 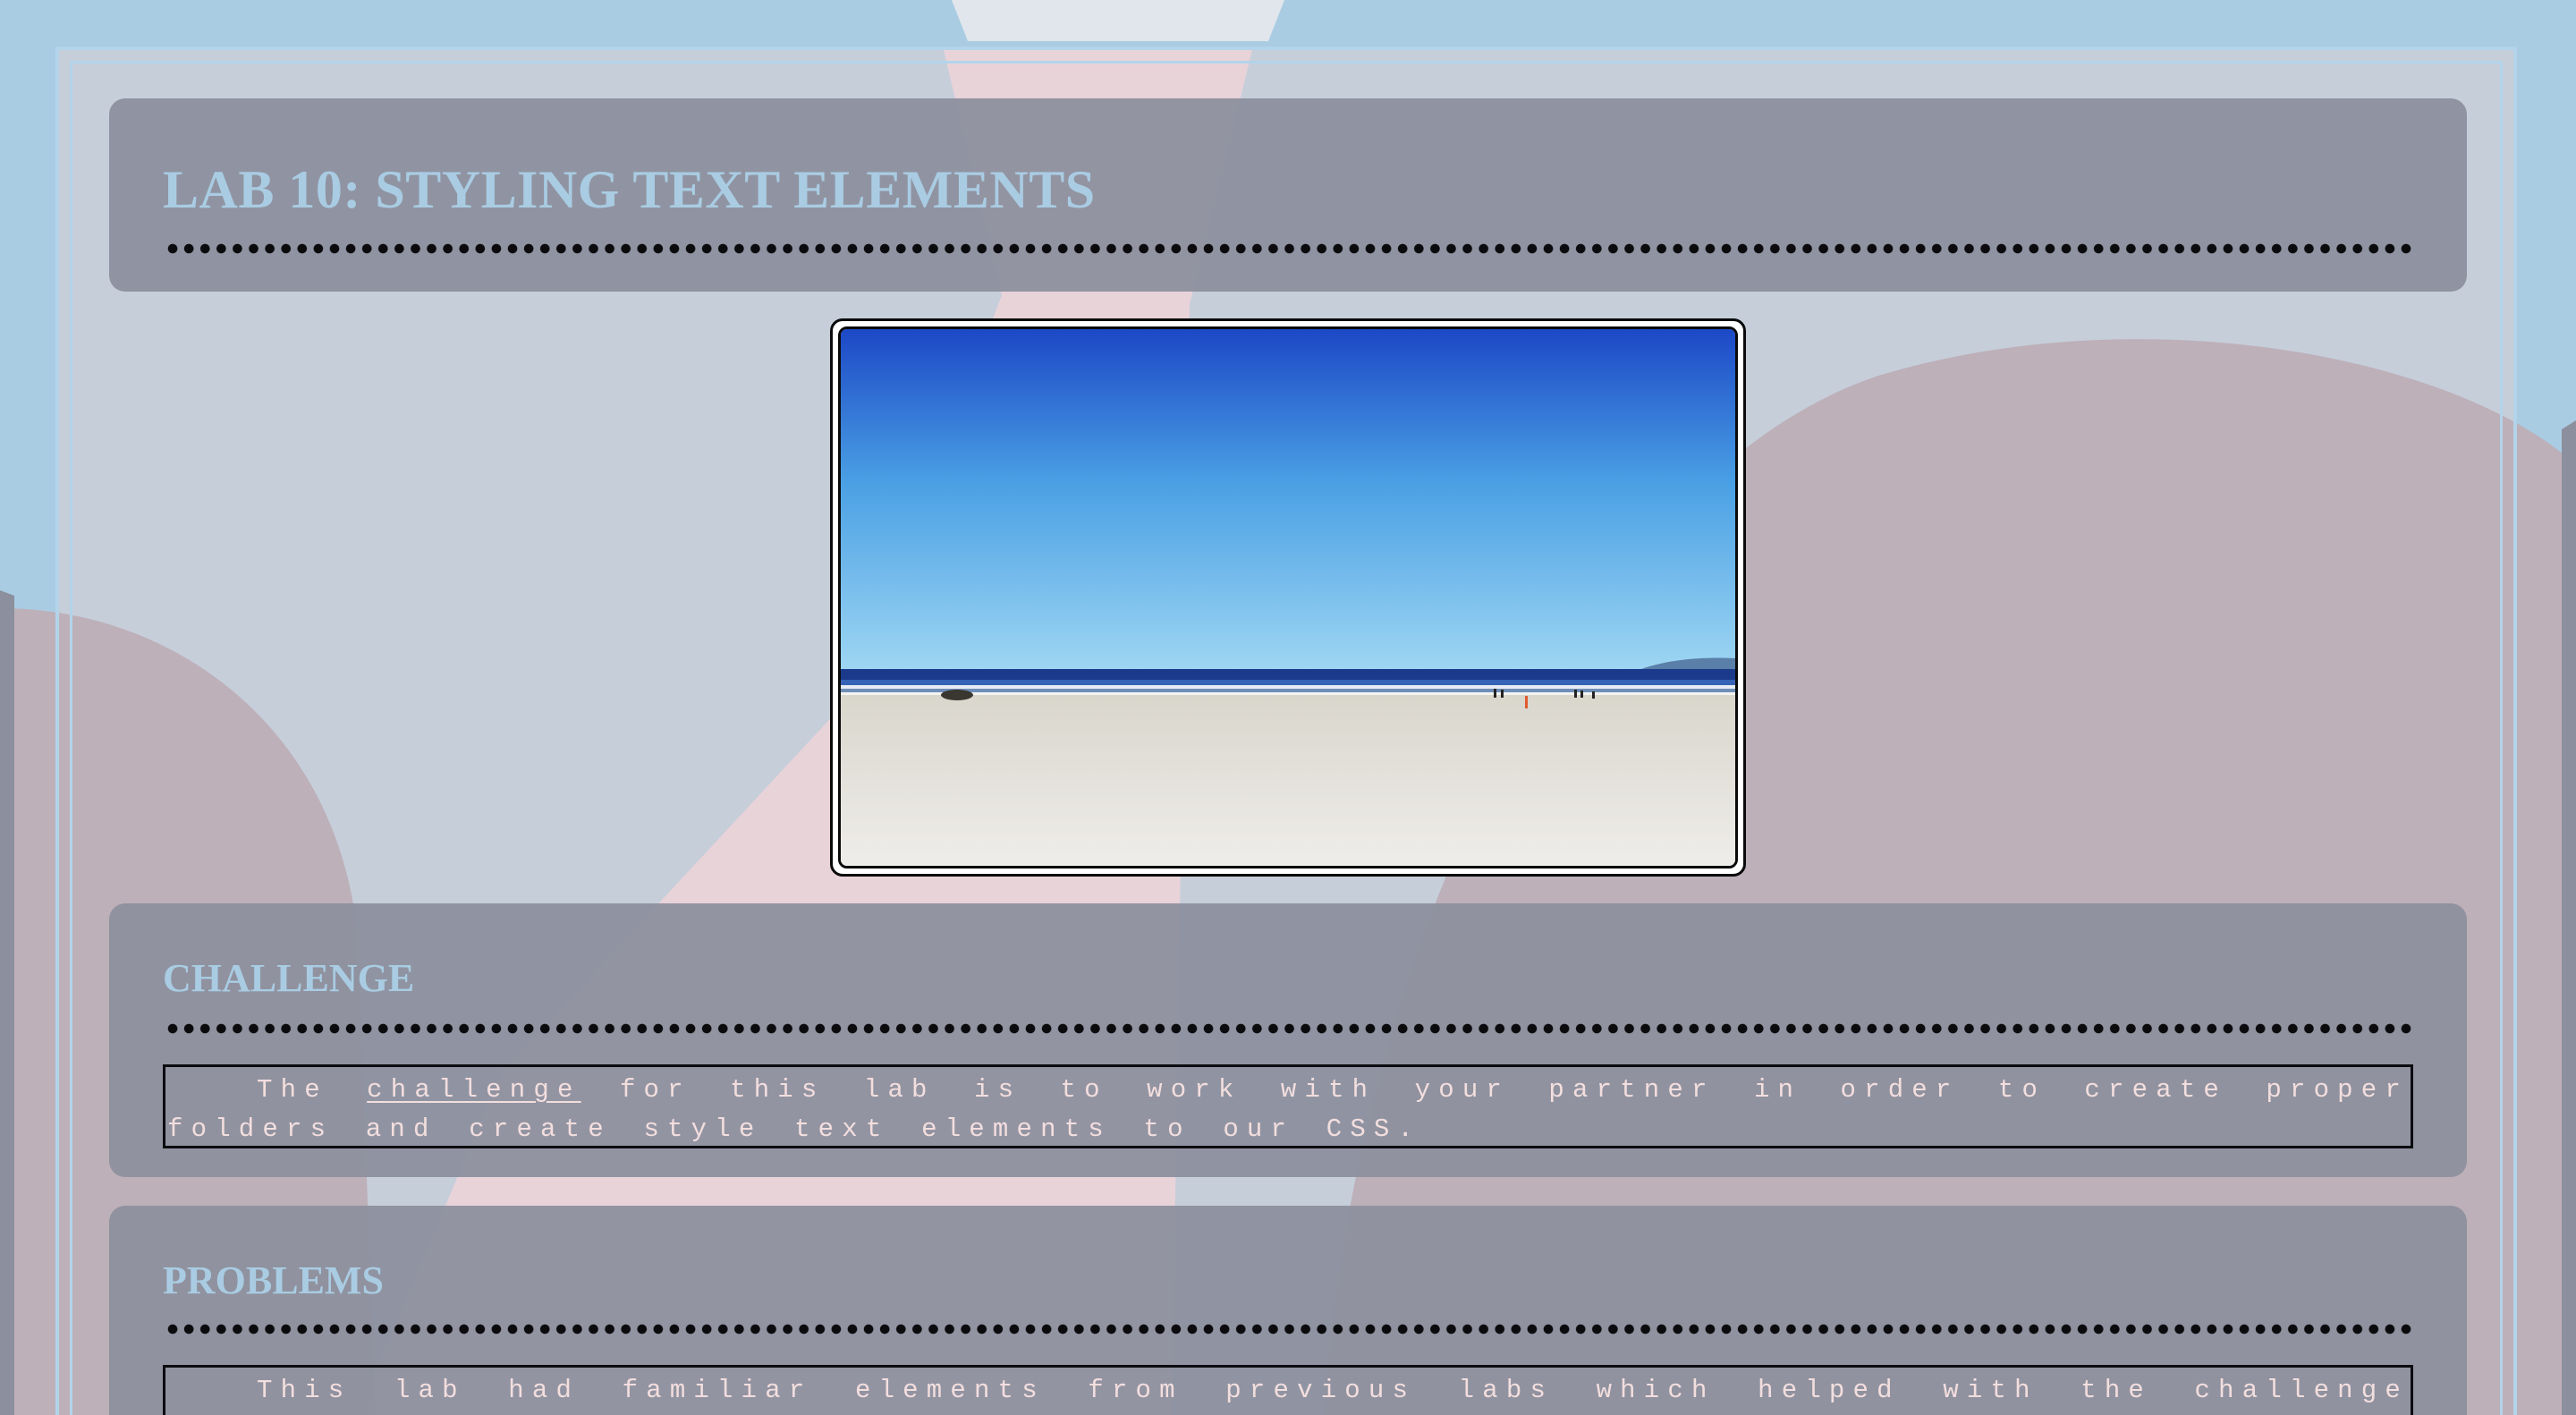 What do you see at coordinates (629, 190) in the screenshot?
I see `page-title: LAB 10: STYLING TEXT ELEMENTS` at bounding box center [629, 190].